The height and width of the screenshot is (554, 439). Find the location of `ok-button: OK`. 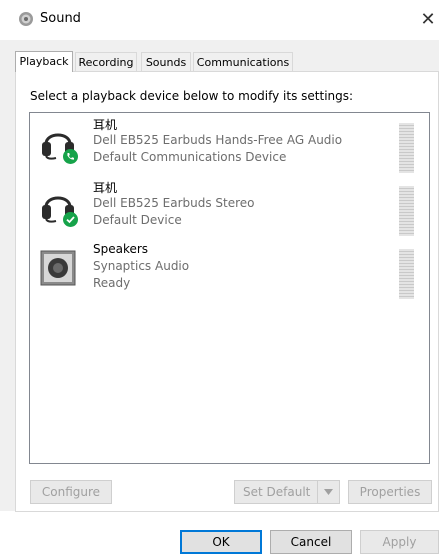

ok-button: OK is located at coordinates (221, 542).